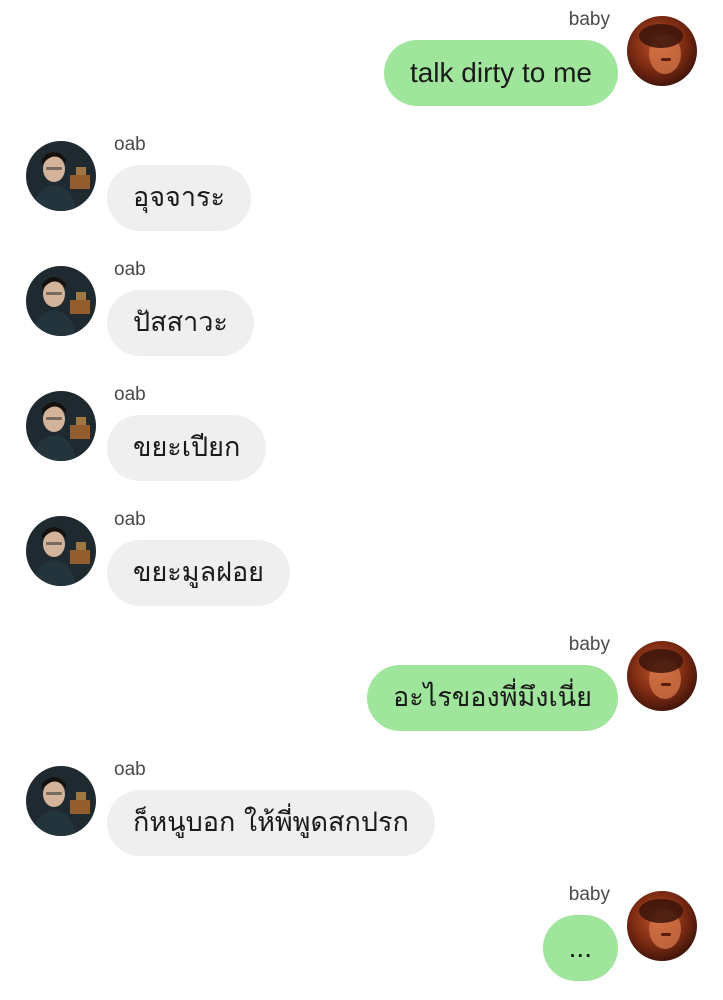  Describe the element at coordinates (179, 198) in the screenshot. I see `message-bubble: อุจจาระ` at that location.